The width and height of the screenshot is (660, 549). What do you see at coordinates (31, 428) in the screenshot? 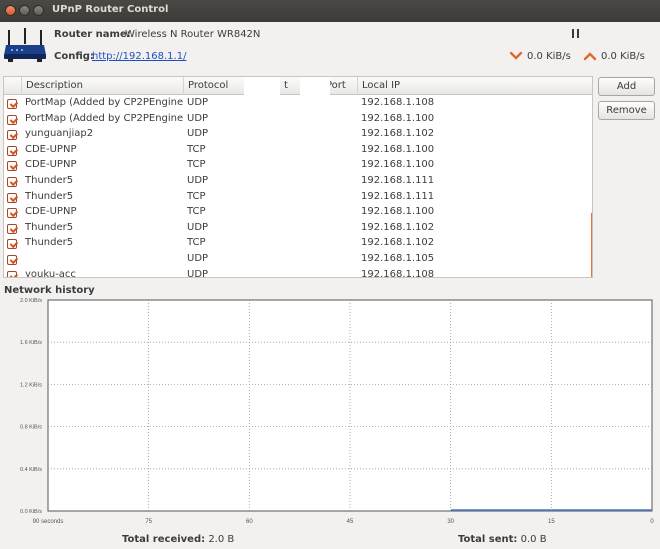
I see `y-tick-label: 0.8 KiB/s` at bounding box center [31, 428].